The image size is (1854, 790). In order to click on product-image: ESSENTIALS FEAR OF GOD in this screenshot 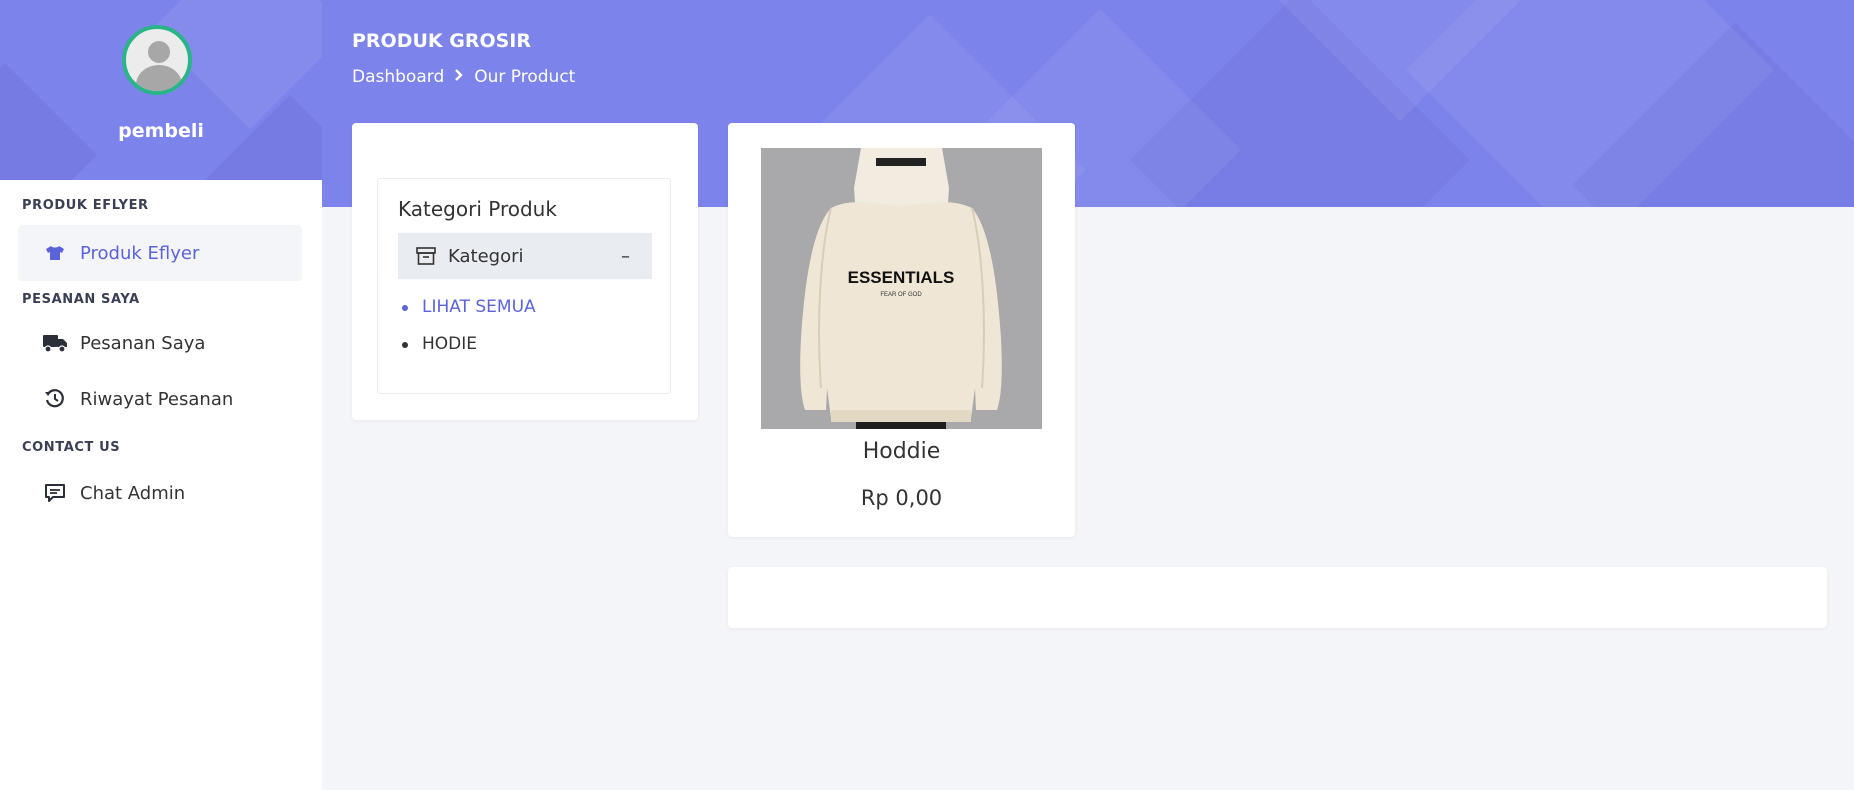, I will do `click(901, 288)`.